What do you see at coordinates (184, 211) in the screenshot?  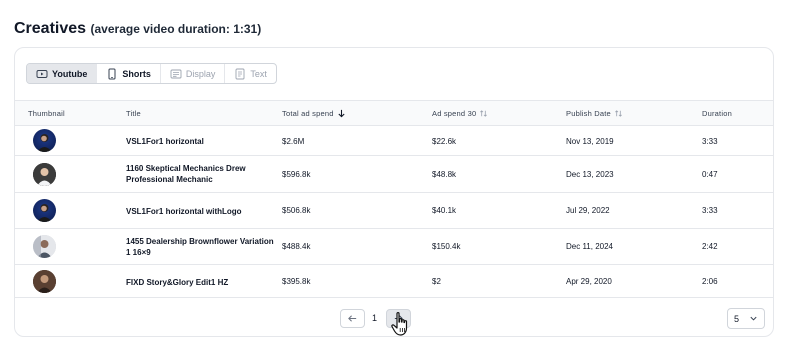 I see `creative-title: VSL1For1 horizontal withLogo` at bounding box center [184, 211].